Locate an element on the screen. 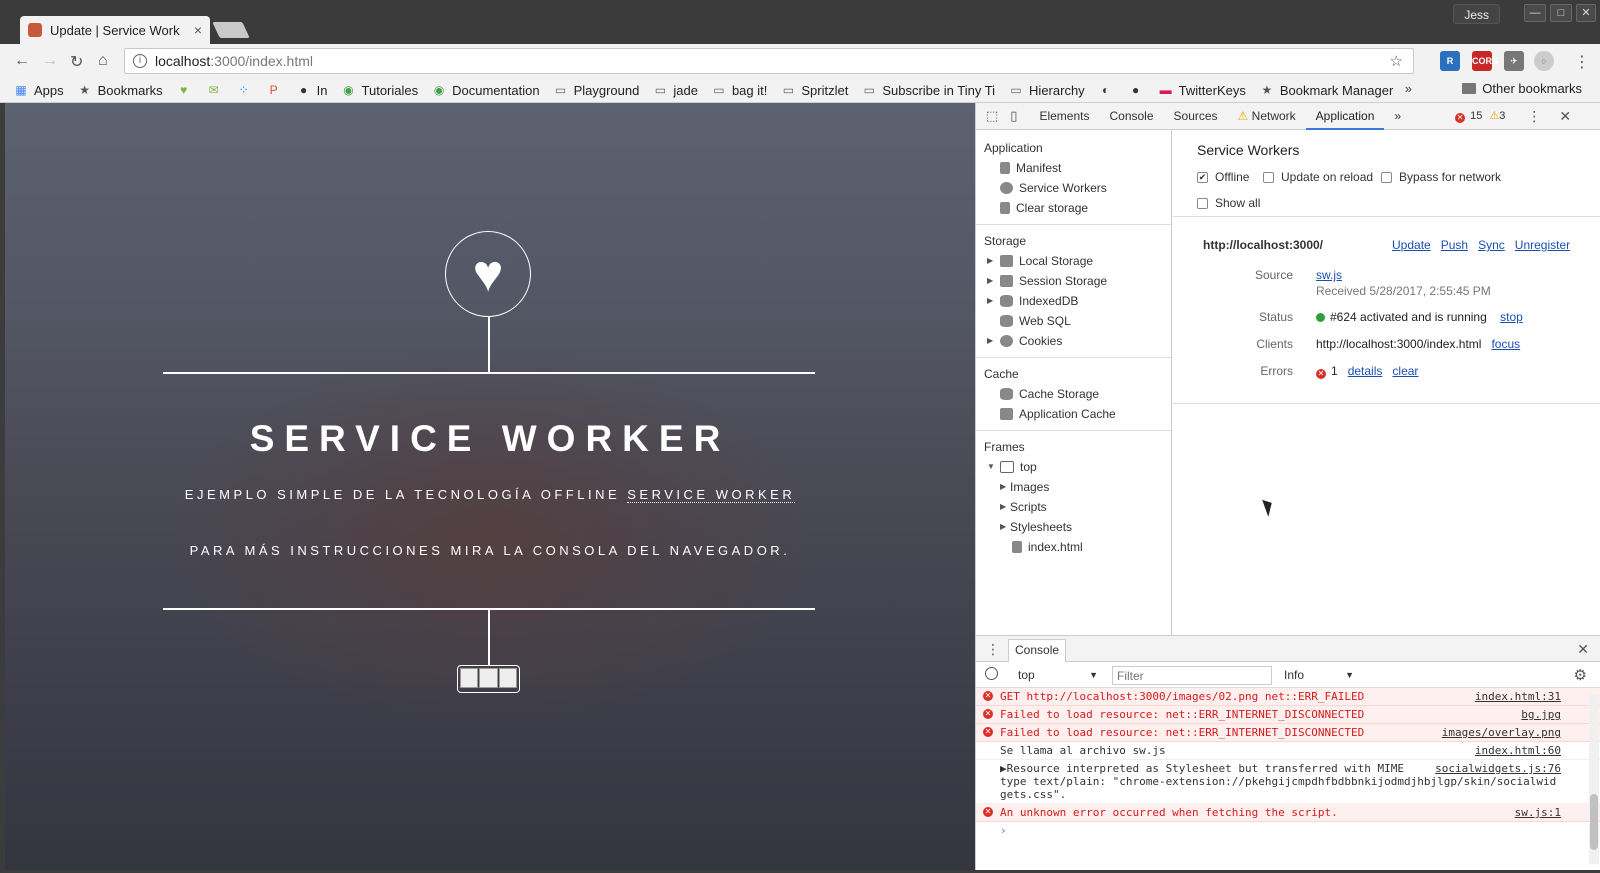 Image resolution: width=1600 pixels, height=873 pixels. bookmark-item: ▭ jade is located at coordinates (675, 90).